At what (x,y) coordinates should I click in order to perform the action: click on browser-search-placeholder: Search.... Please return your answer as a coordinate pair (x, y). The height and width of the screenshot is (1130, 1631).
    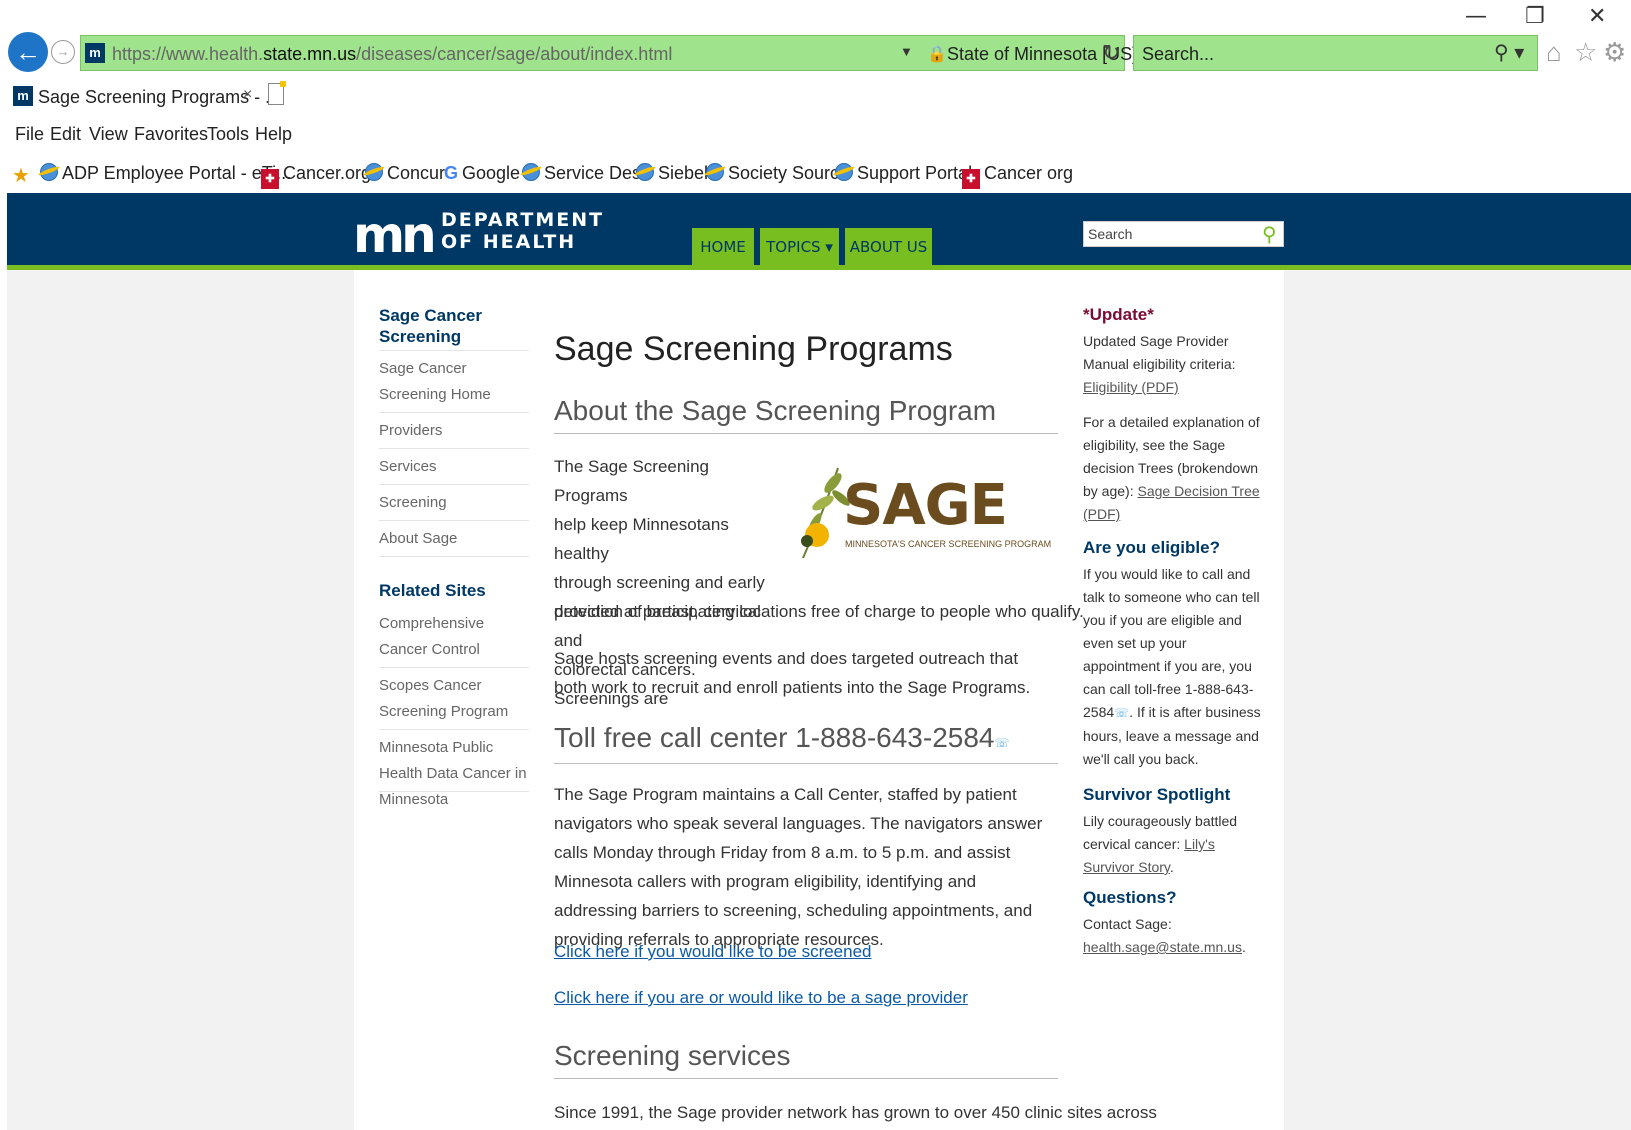
    Looking at the image, I should click on (1178, 54).